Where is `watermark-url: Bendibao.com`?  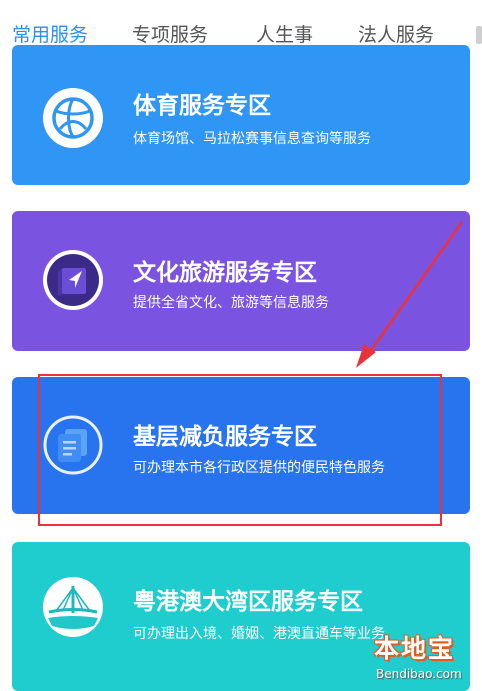
watermark-url: Bendibao.com is located at coordinates (419, 674).